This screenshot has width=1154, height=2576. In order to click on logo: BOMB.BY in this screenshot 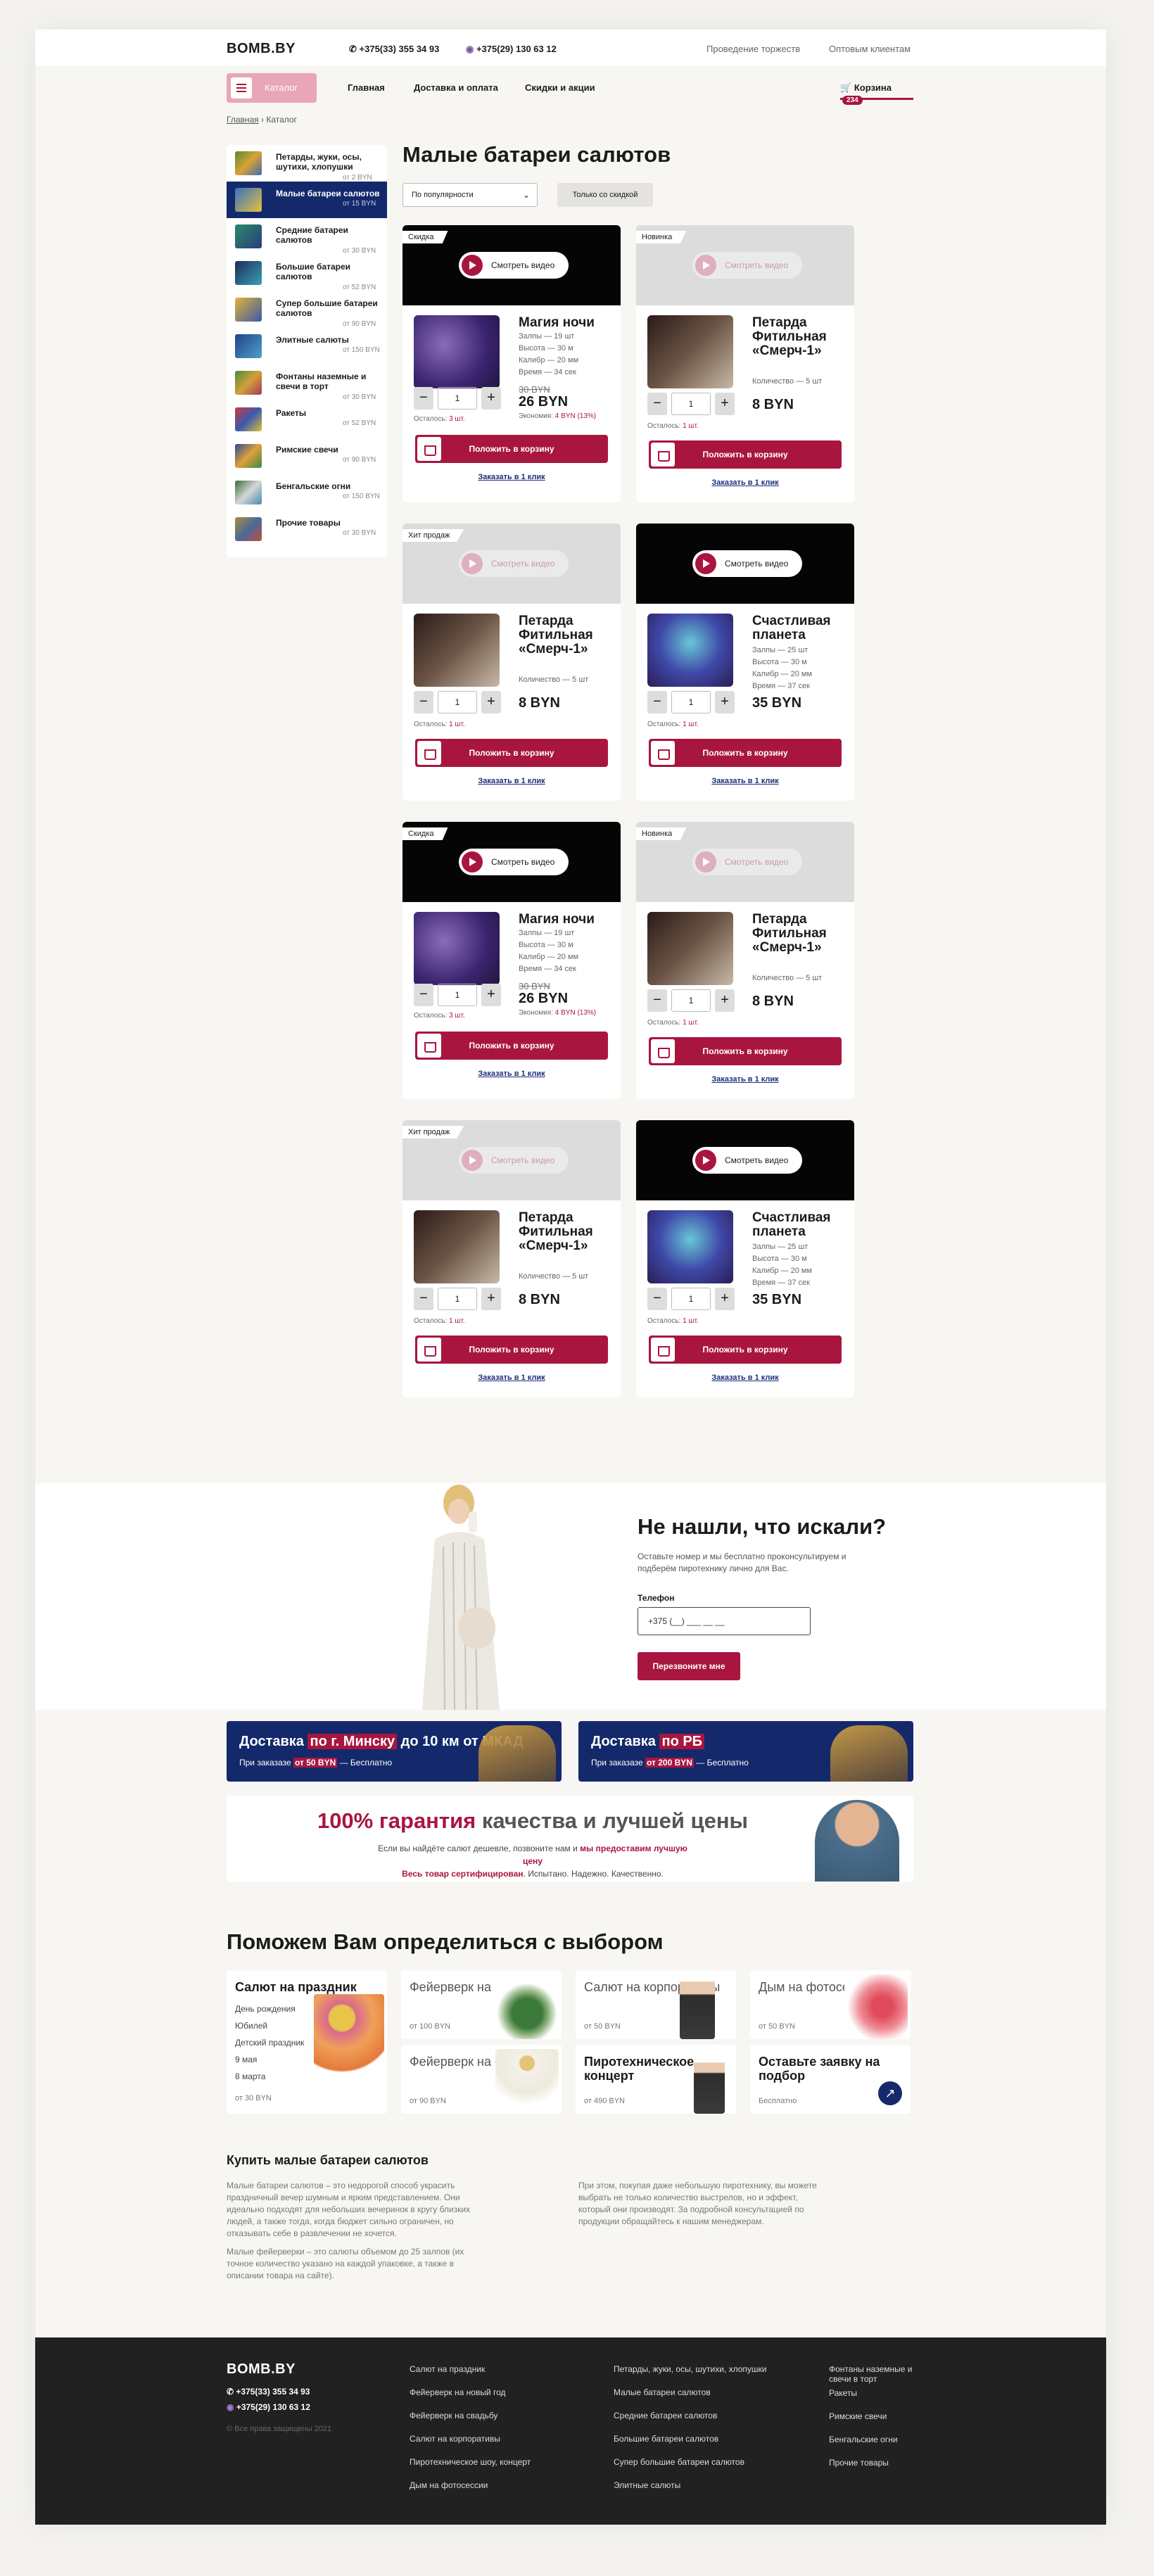, I will do `click(261, 49)`.